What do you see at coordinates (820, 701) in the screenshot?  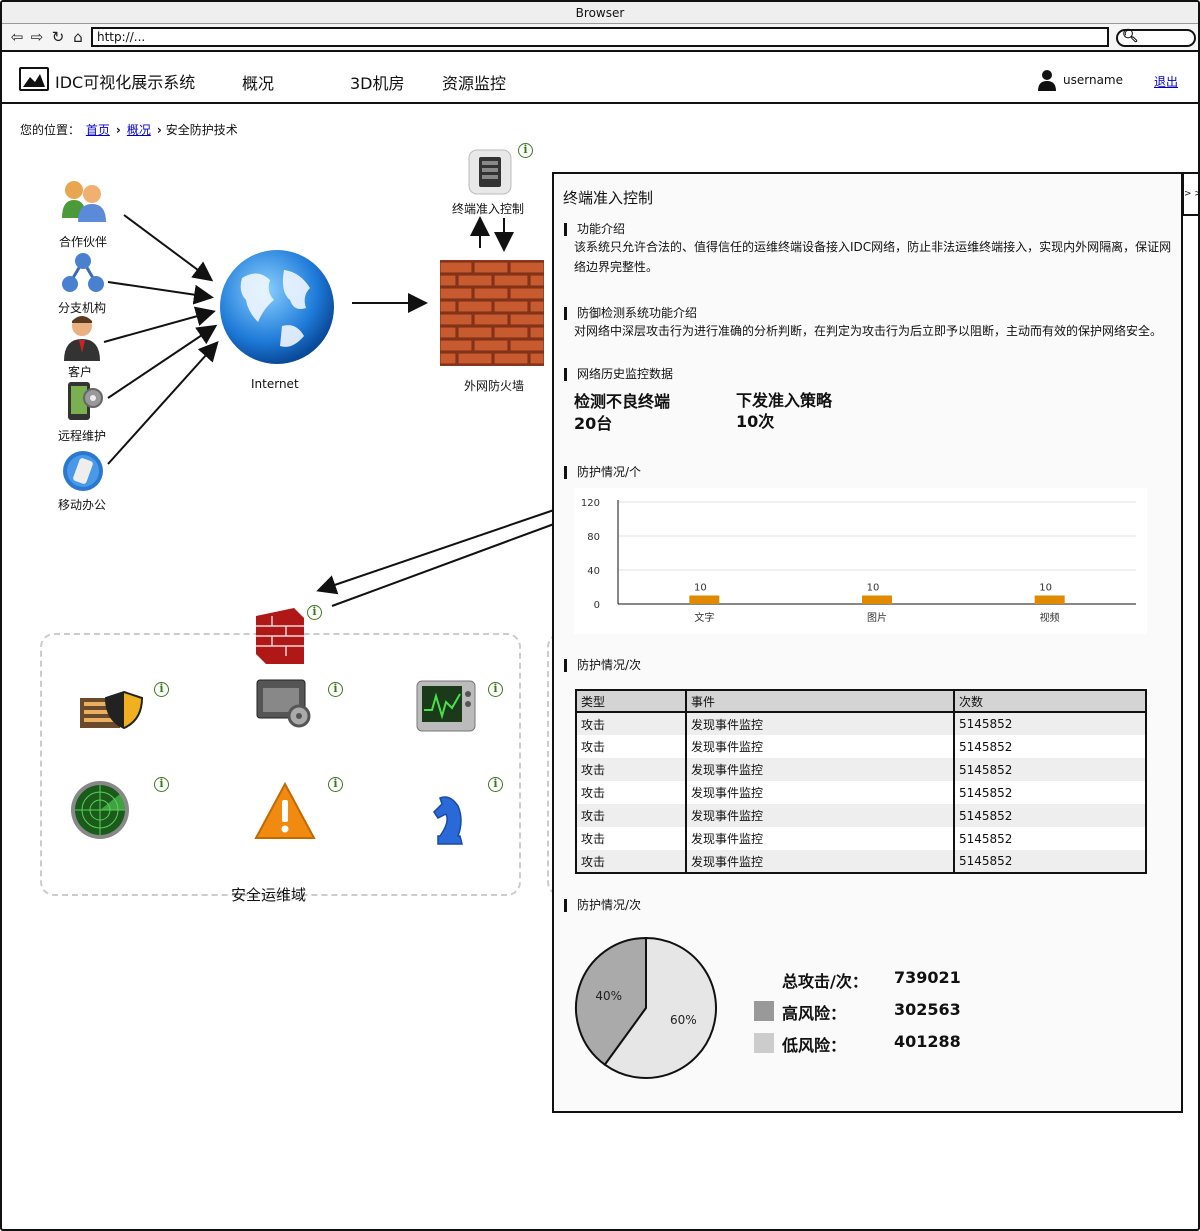 I see `table-header-event: 事件` at bounding box center [820, 701].